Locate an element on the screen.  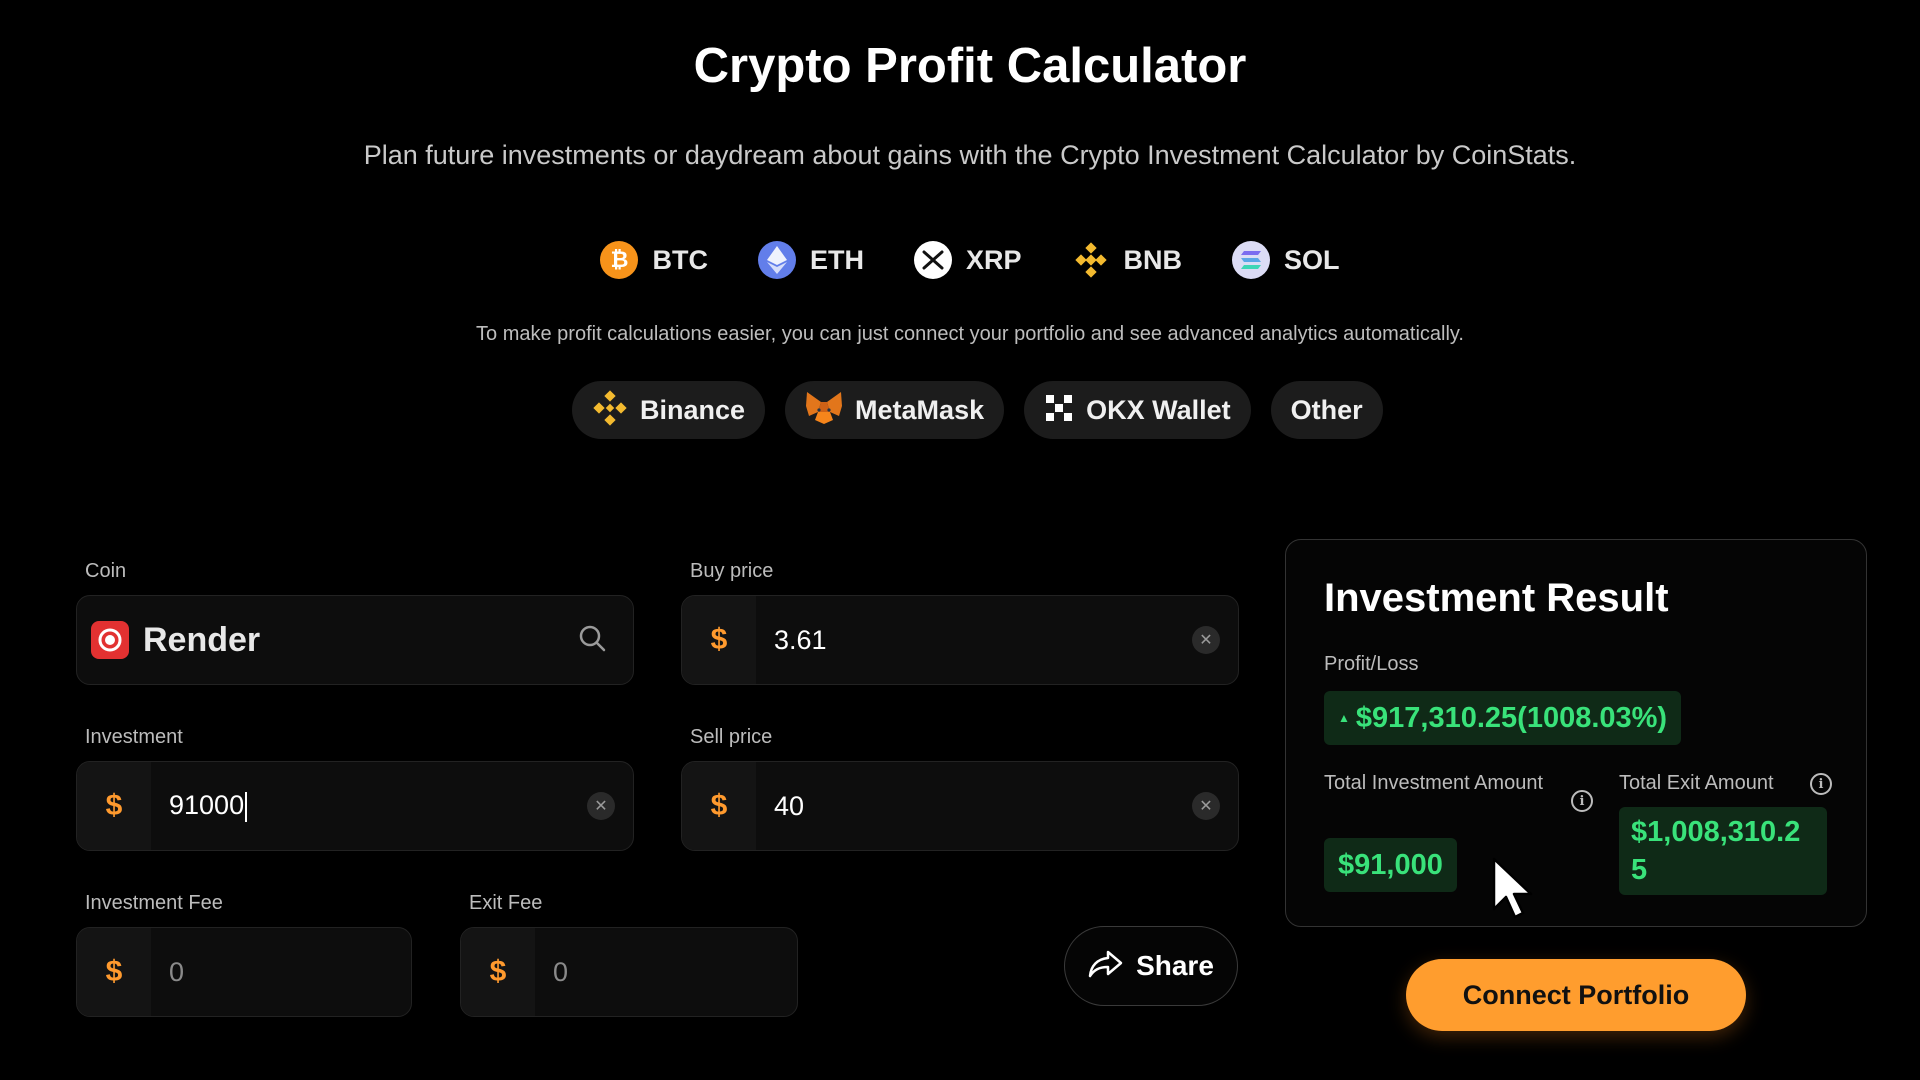
metamask-fox-icon is located at coordinates (824, 410).